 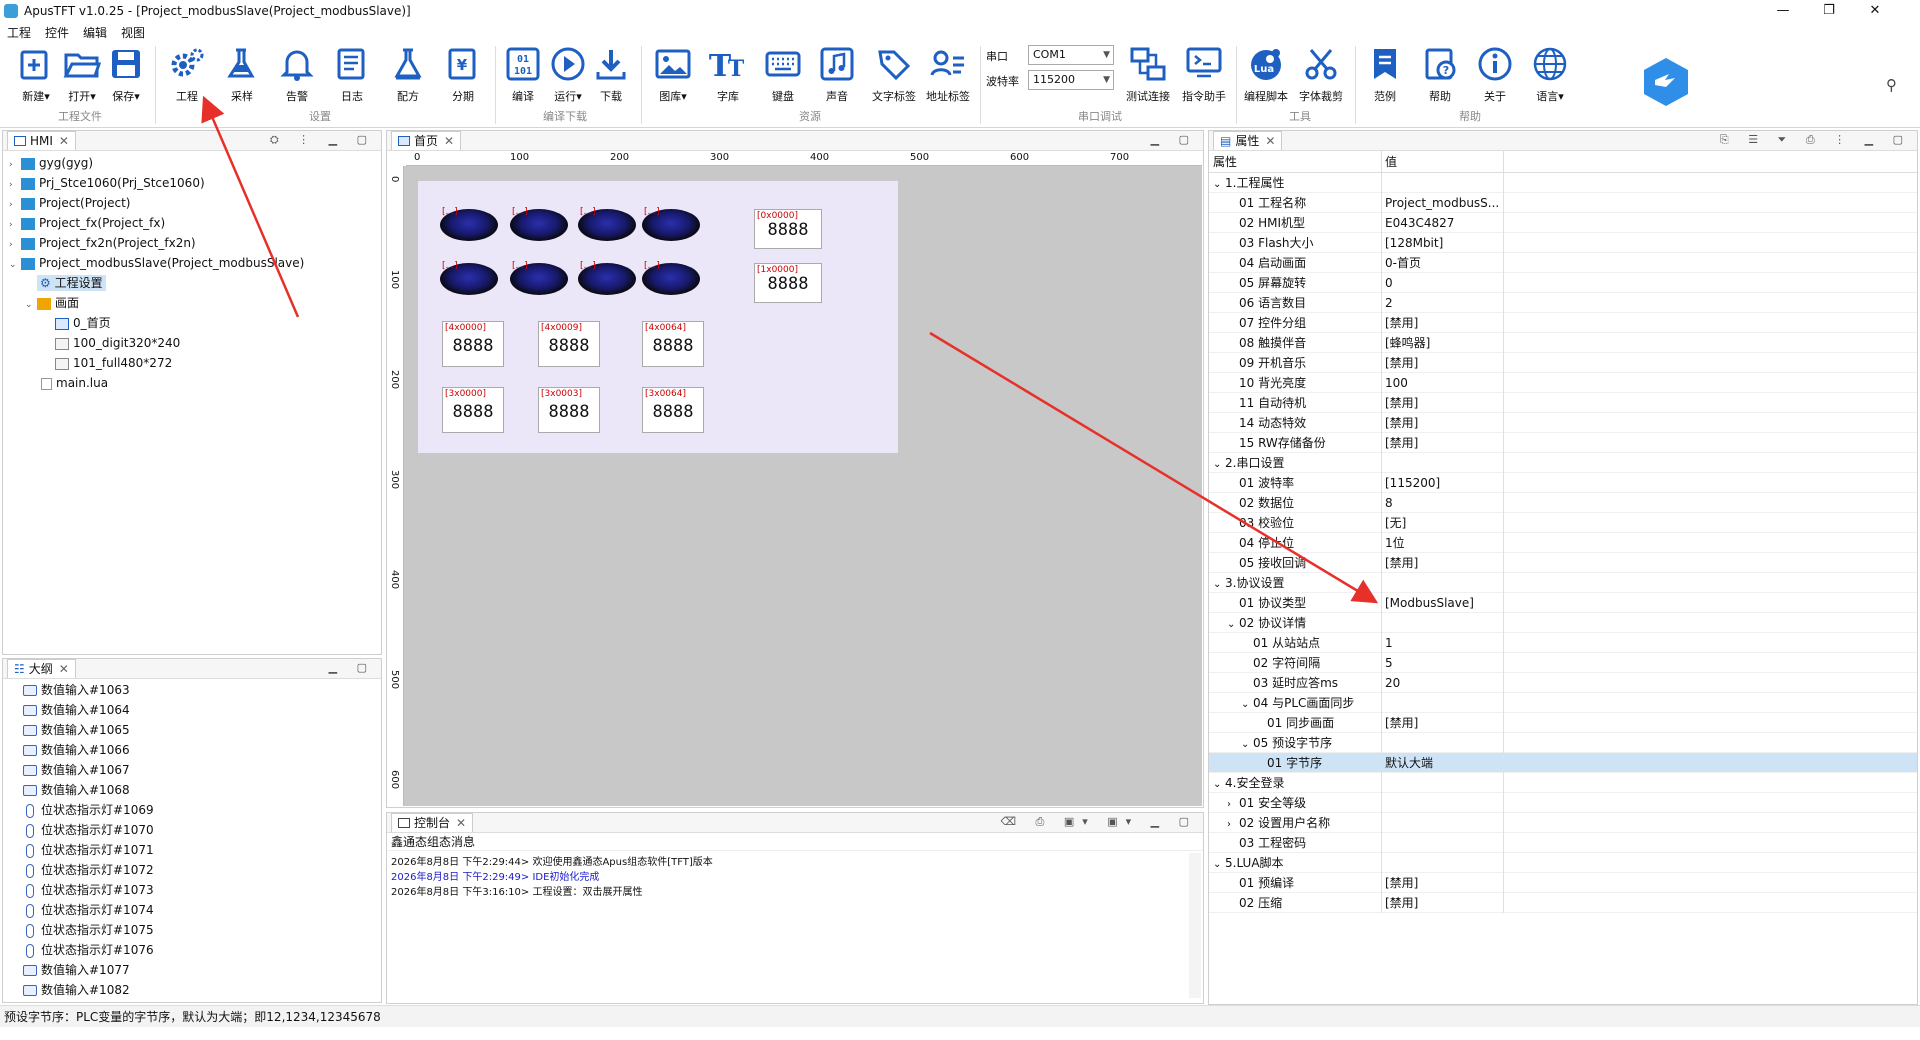 What do you see at coordinates (1563, 663) in the screenshot?
I see `property-row: 02 字符间隔 5` at bounding box center [1563, 663].